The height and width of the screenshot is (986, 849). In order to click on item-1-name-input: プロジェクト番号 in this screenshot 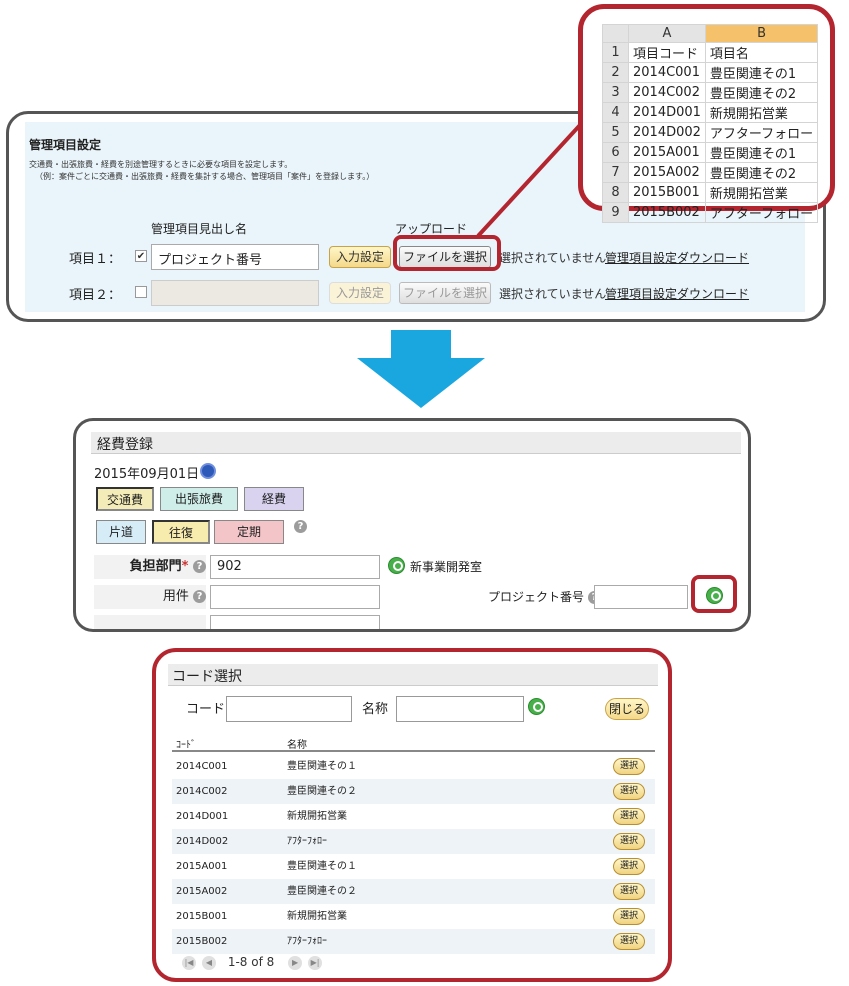, I will do `click(235, 257)`.